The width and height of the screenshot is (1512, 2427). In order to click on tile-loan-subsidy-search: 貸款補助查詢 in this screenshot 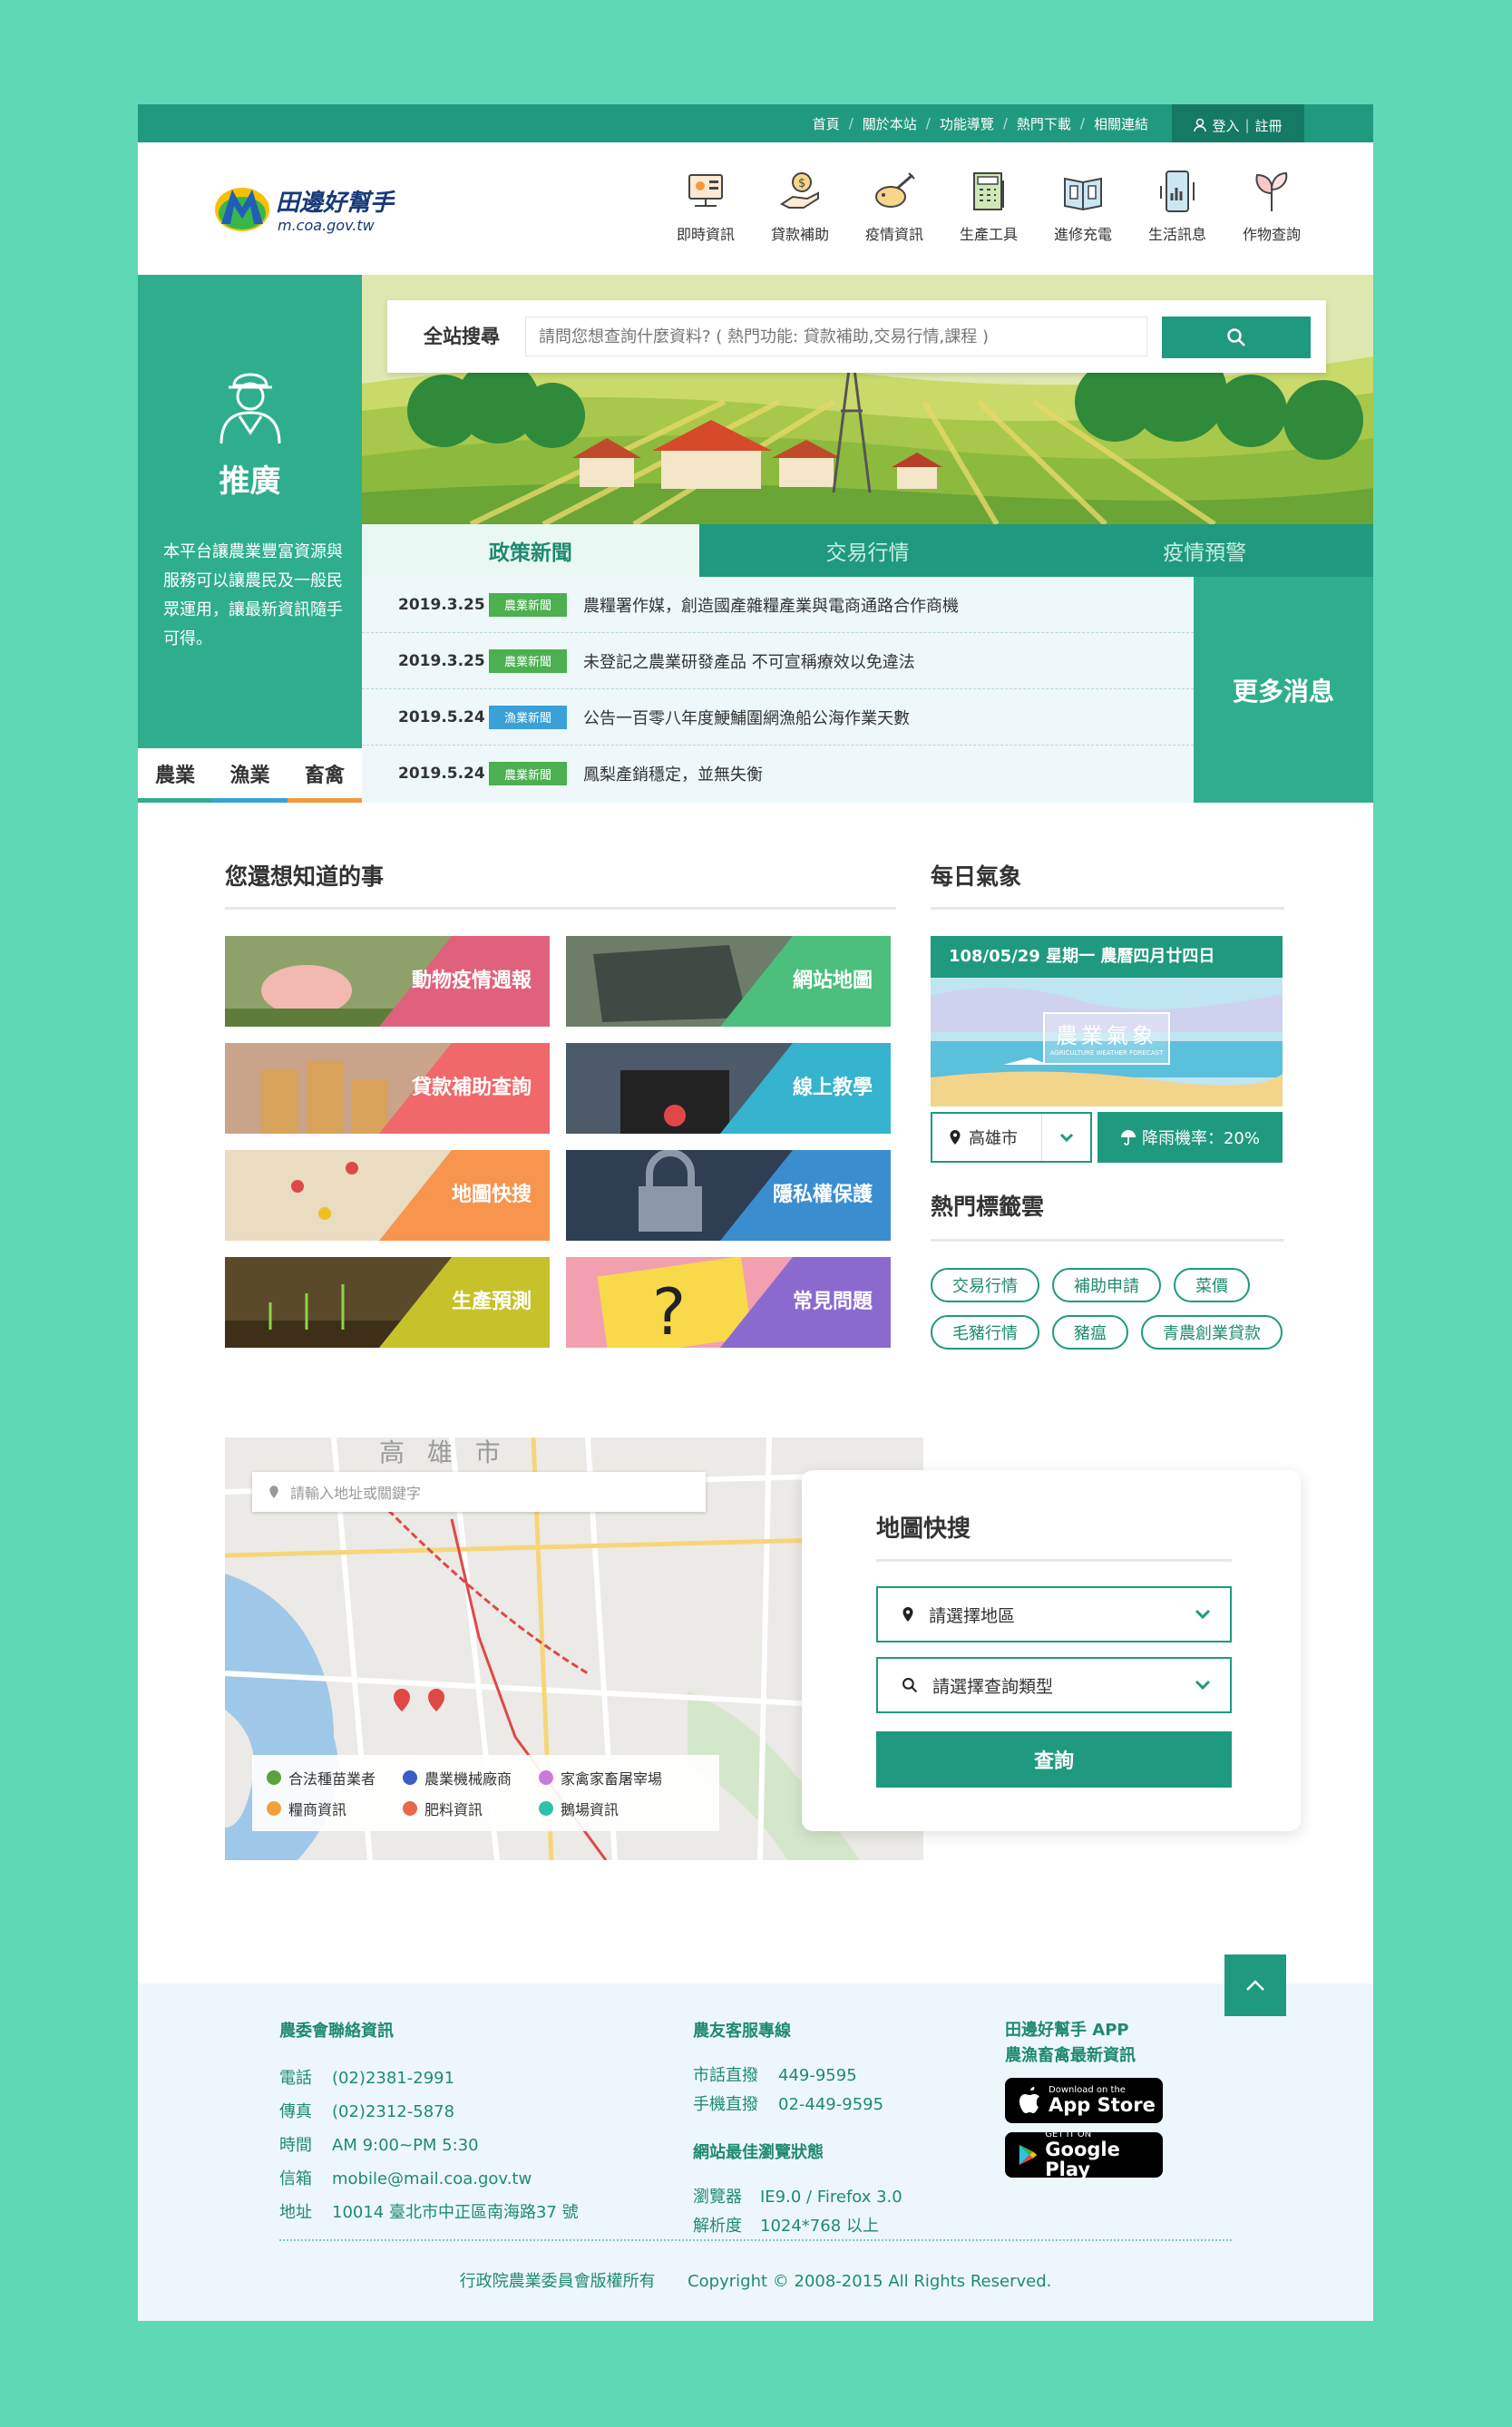, I will do `click(387, 1088)`.